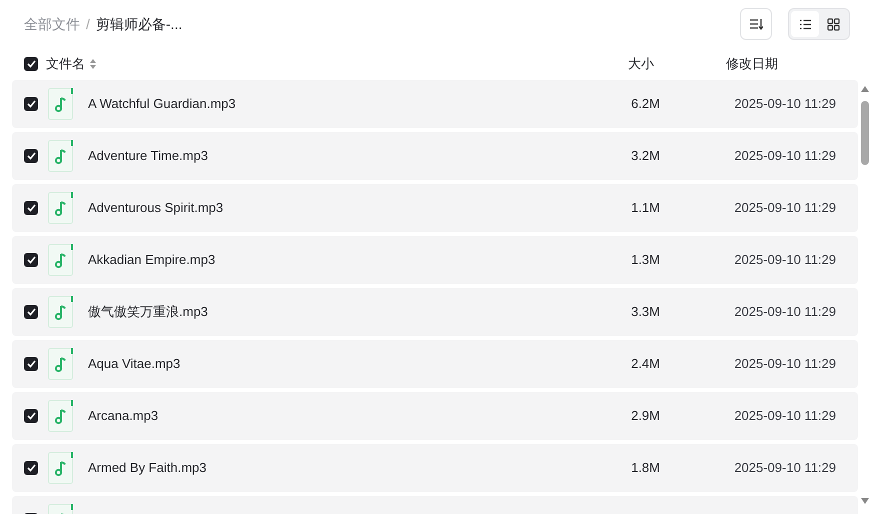 Image resolution: width=874 pixels, height=514 pixels. What do you see at coordinates (148, 468) in the screenshot?
I see `file-name: Armed By Faith.mp3` at bounding box center [148, 468].